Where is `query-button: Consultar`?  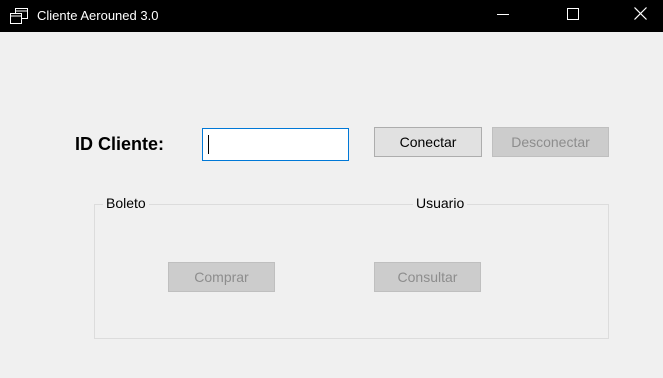
query-button: Consultar is located at coordinates (427, 277).